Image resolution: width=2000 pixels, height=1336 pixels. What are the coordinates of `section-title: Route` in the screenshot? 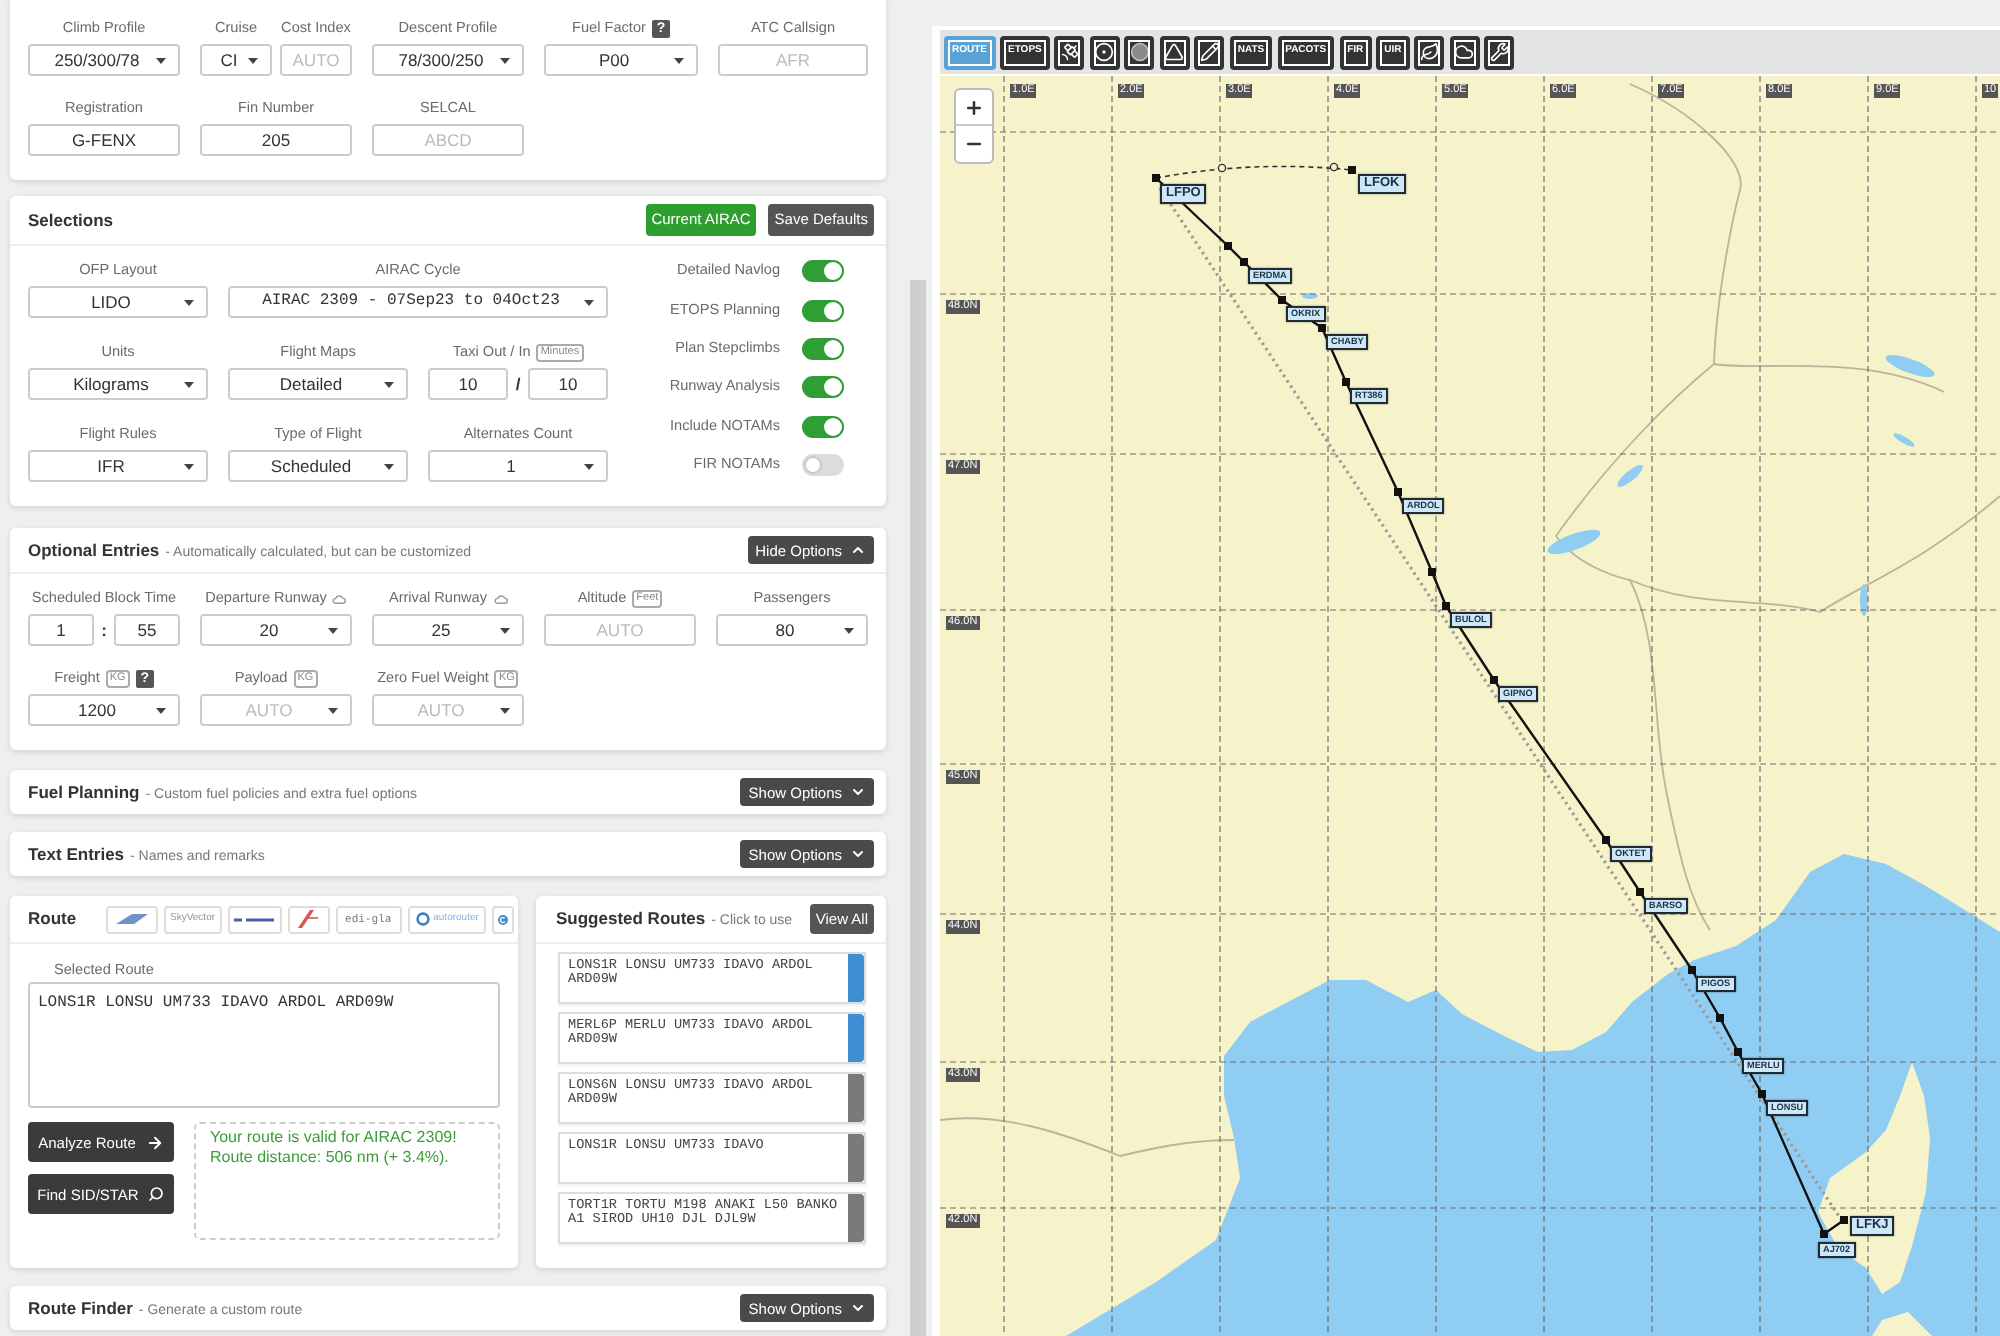 It's located at (53, 919).